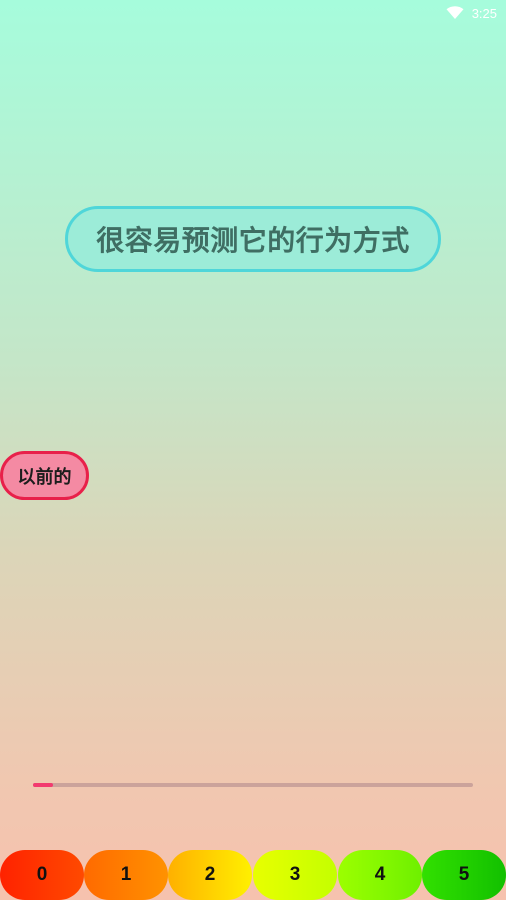  Describe the element at coordinates (42, 875) in the screenshot. I see `rating-button-0: 0` at that location.